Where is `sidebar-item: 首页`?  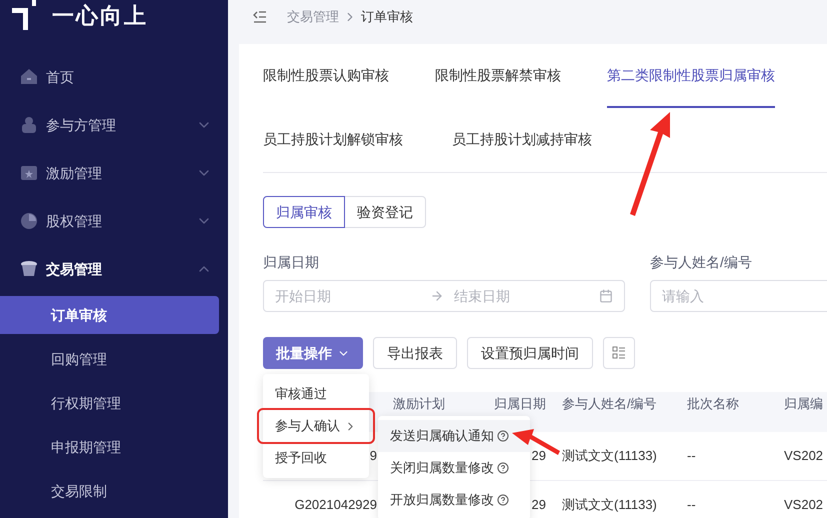
sidebar-item: 首页 is located at coordinates (114, 77).